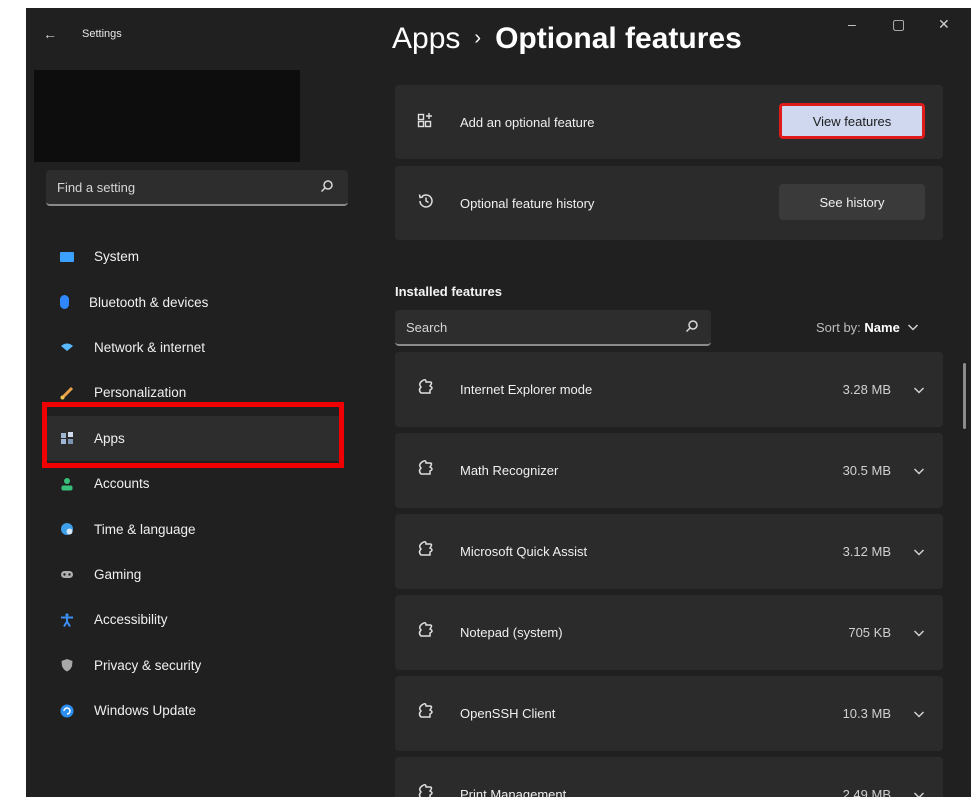 The image size is (977, 797). I want to click on sidebar-item-label: Accounts, so click(122, 484).